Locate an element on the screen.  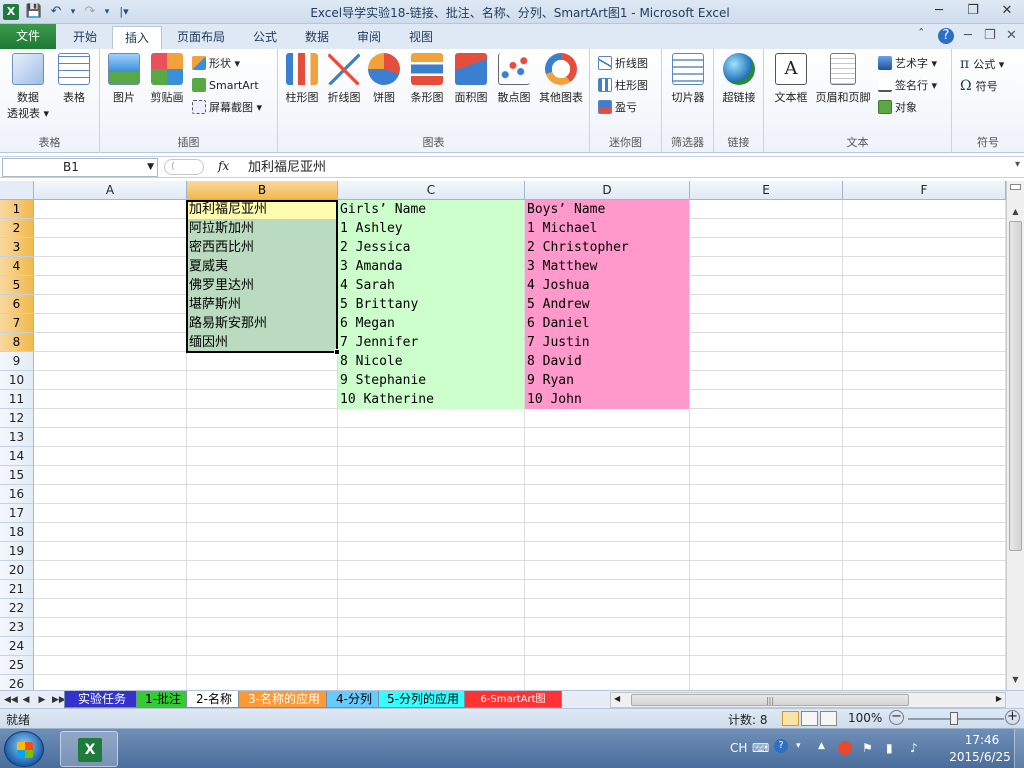
collapse-ribbon-icon: ˆ is located at coordinates (921, 35).